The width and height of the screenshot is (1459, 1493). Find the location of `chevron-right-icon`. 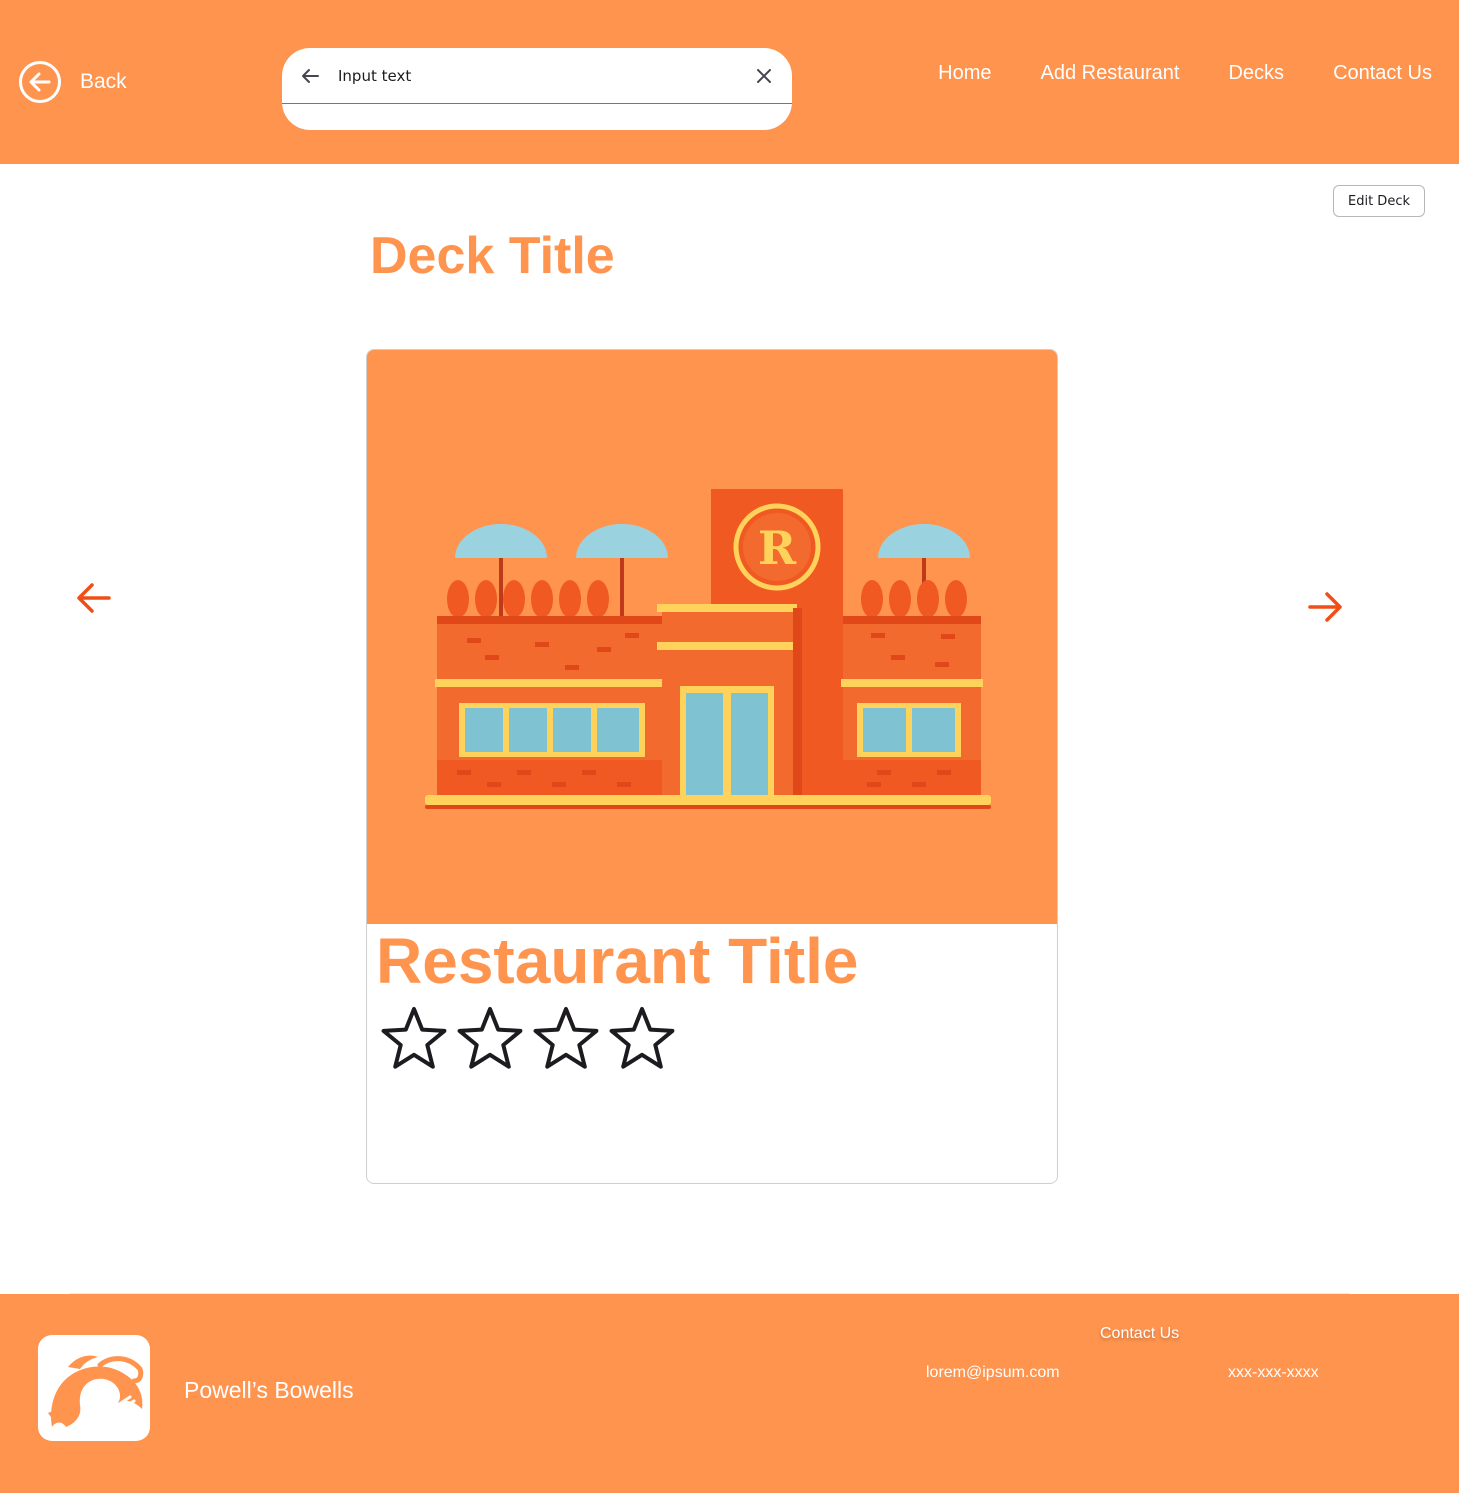

chevron-right-icon is located at coordinates (1325, 607).